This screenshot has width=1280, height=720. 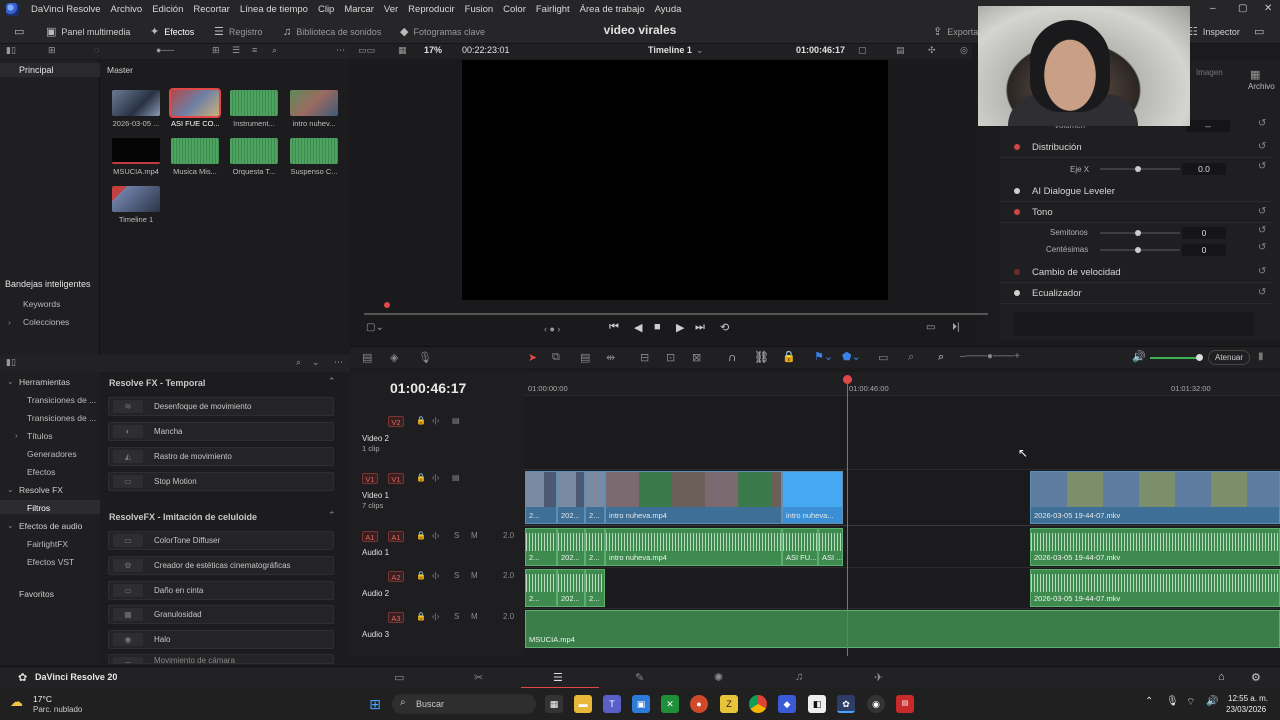 I want to click on app-icon: ▦, so click(x=554, y=704).